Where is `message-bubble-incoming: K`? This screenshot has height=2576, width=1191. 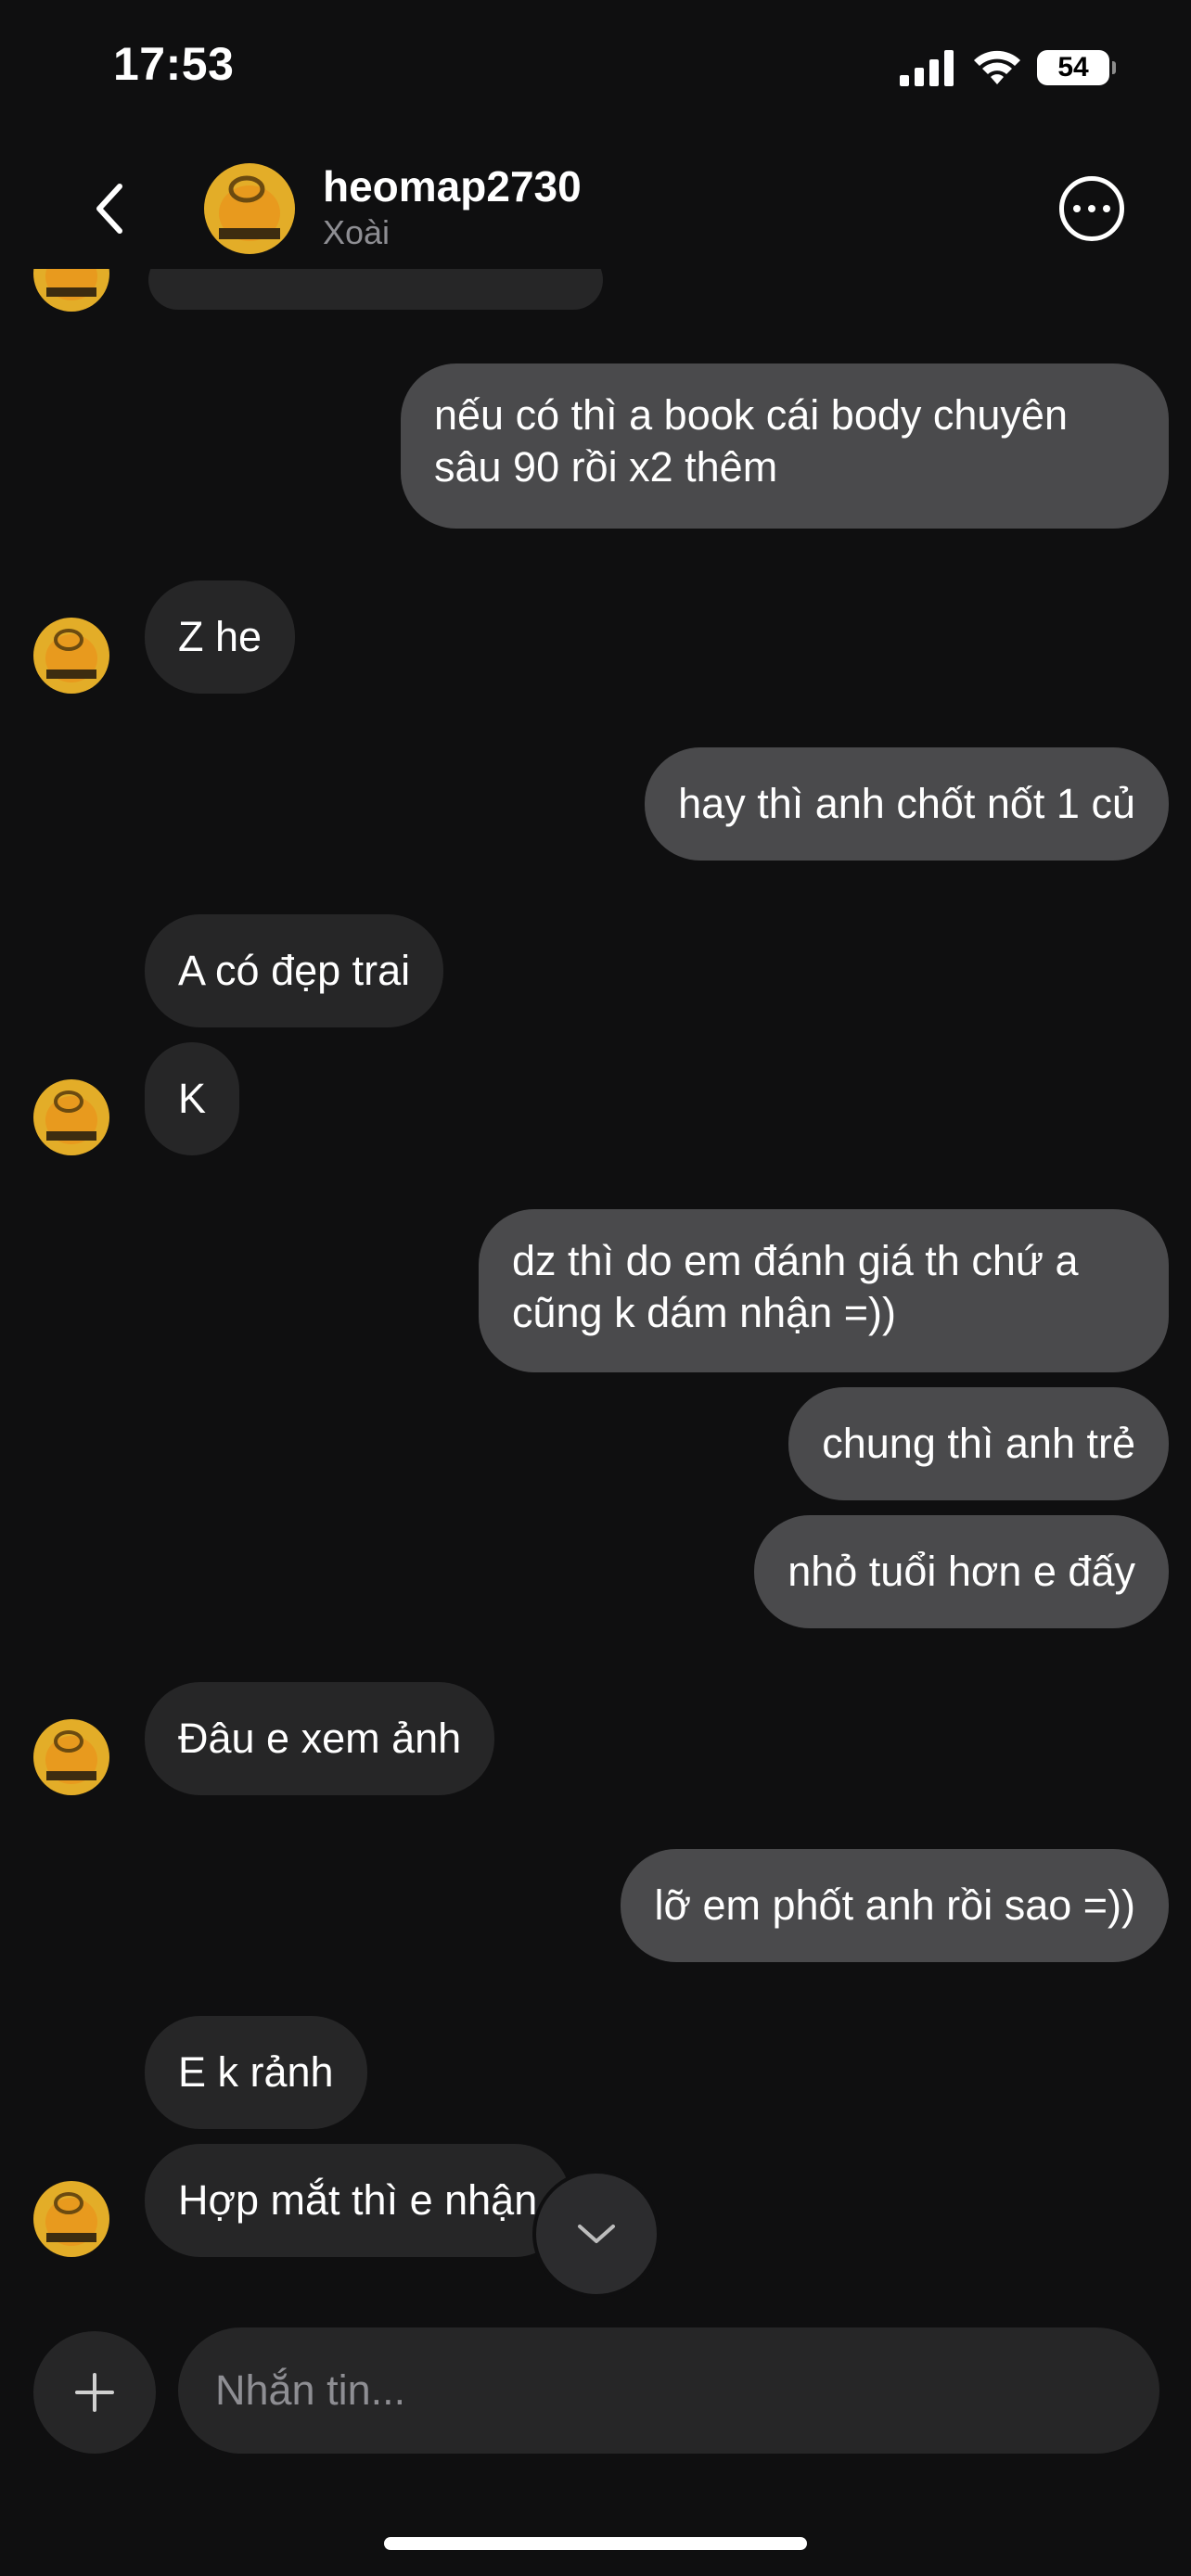
message-bubble-incoming: K is located at coordinates (192, 1098).